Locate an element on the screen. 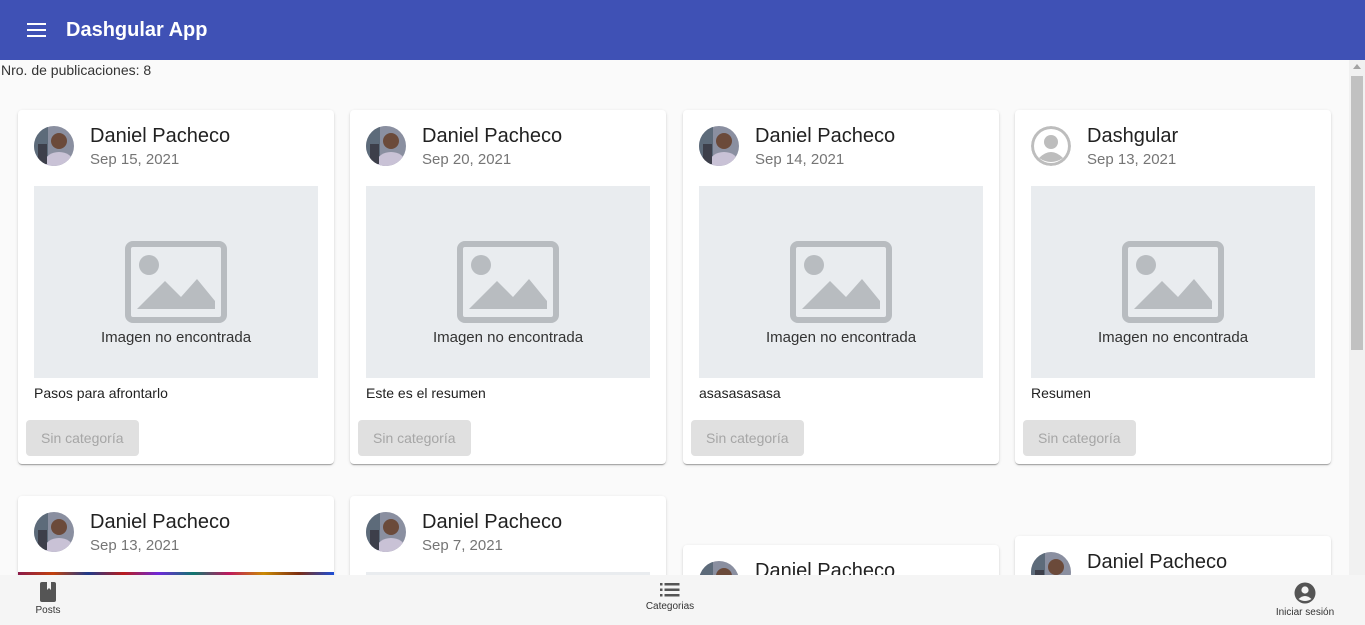 Image resolution: width=1365 pixels, height=625 pixels. book-icon is located at coordinates (48, 592).